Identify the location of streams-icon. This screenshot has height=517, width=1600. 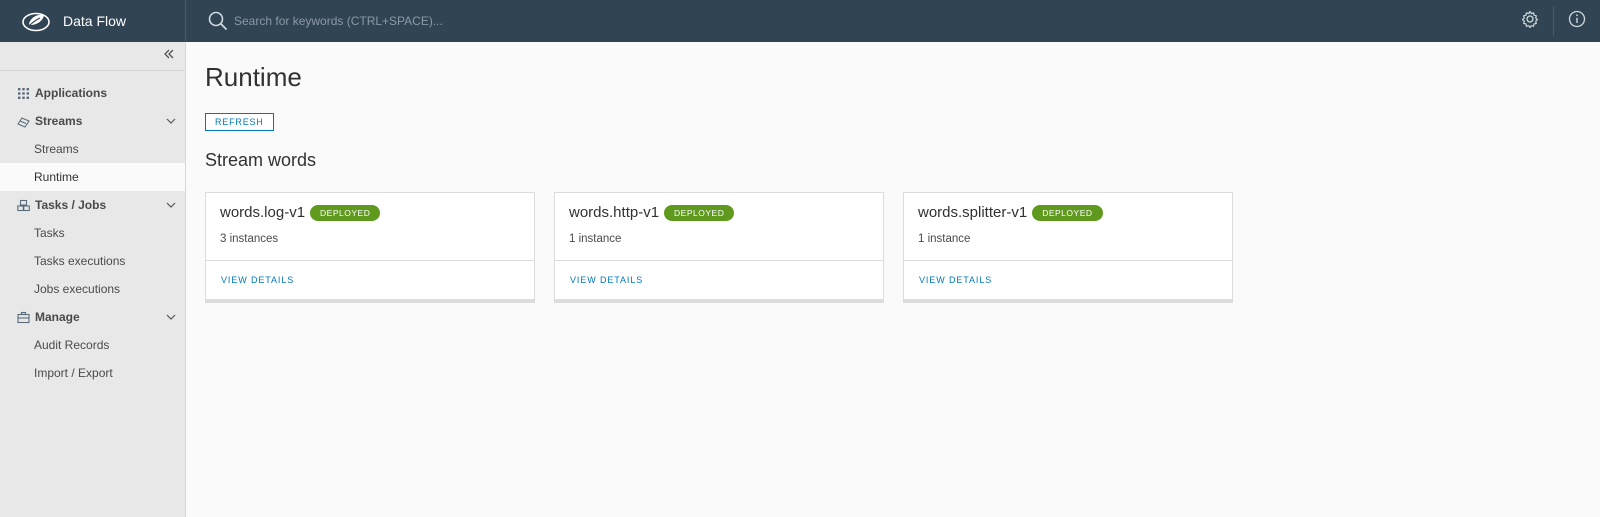
(23, 121).